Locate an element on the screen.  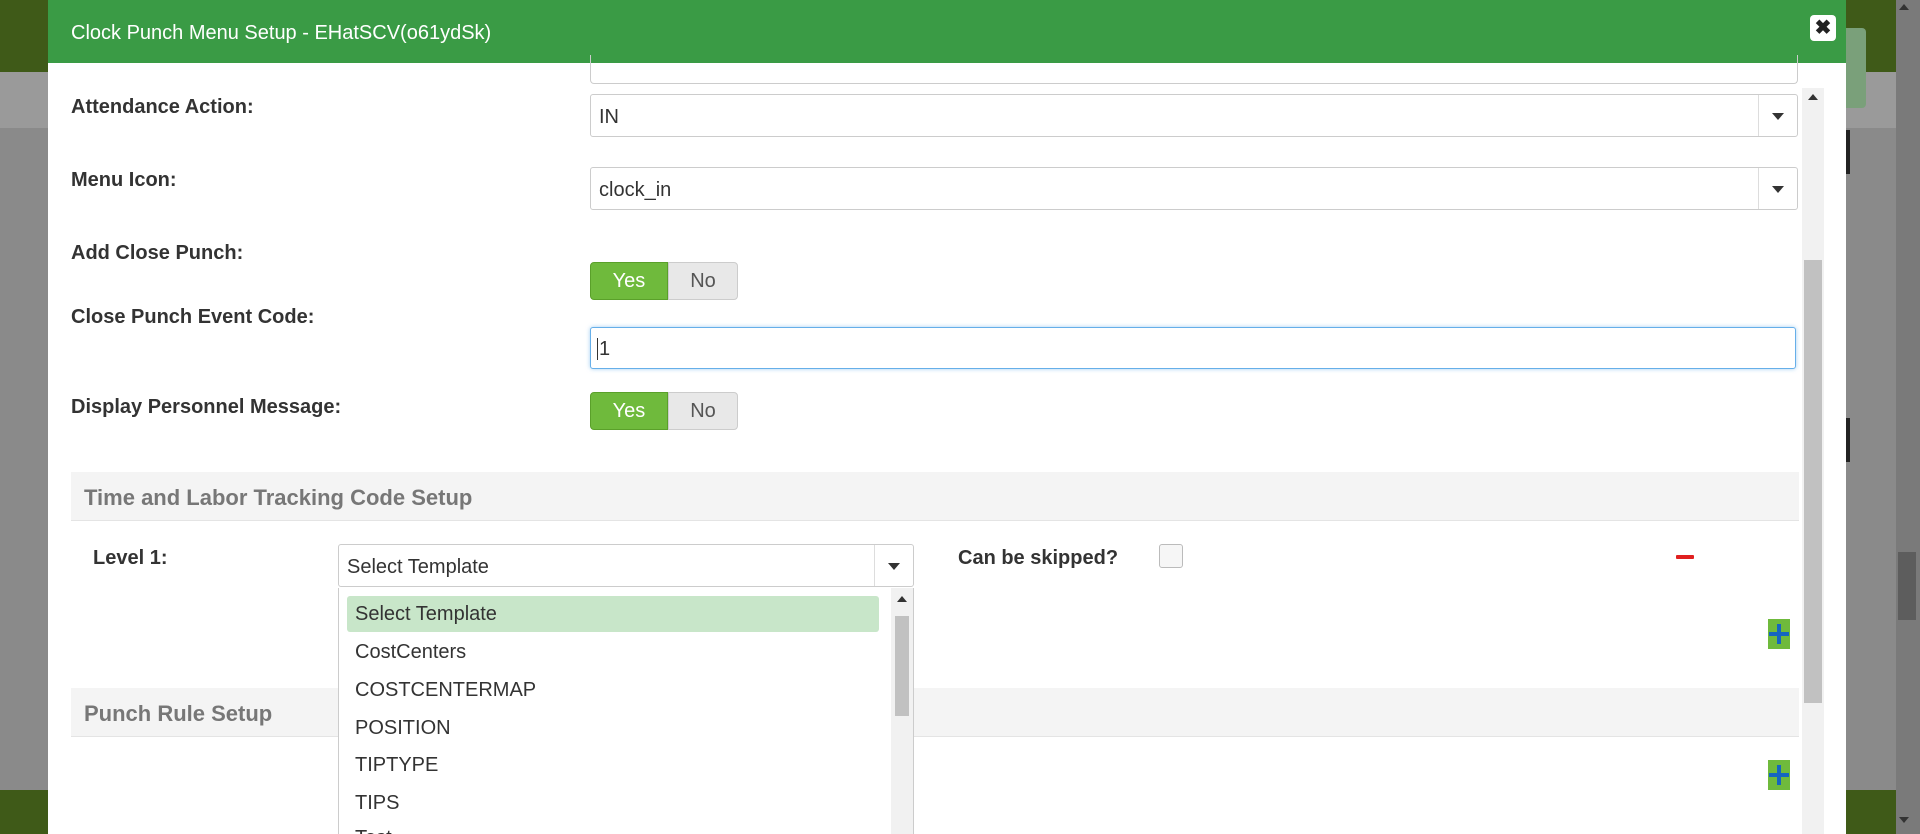
menu-icon-value: clock_in is located at coordinates (635, 190).